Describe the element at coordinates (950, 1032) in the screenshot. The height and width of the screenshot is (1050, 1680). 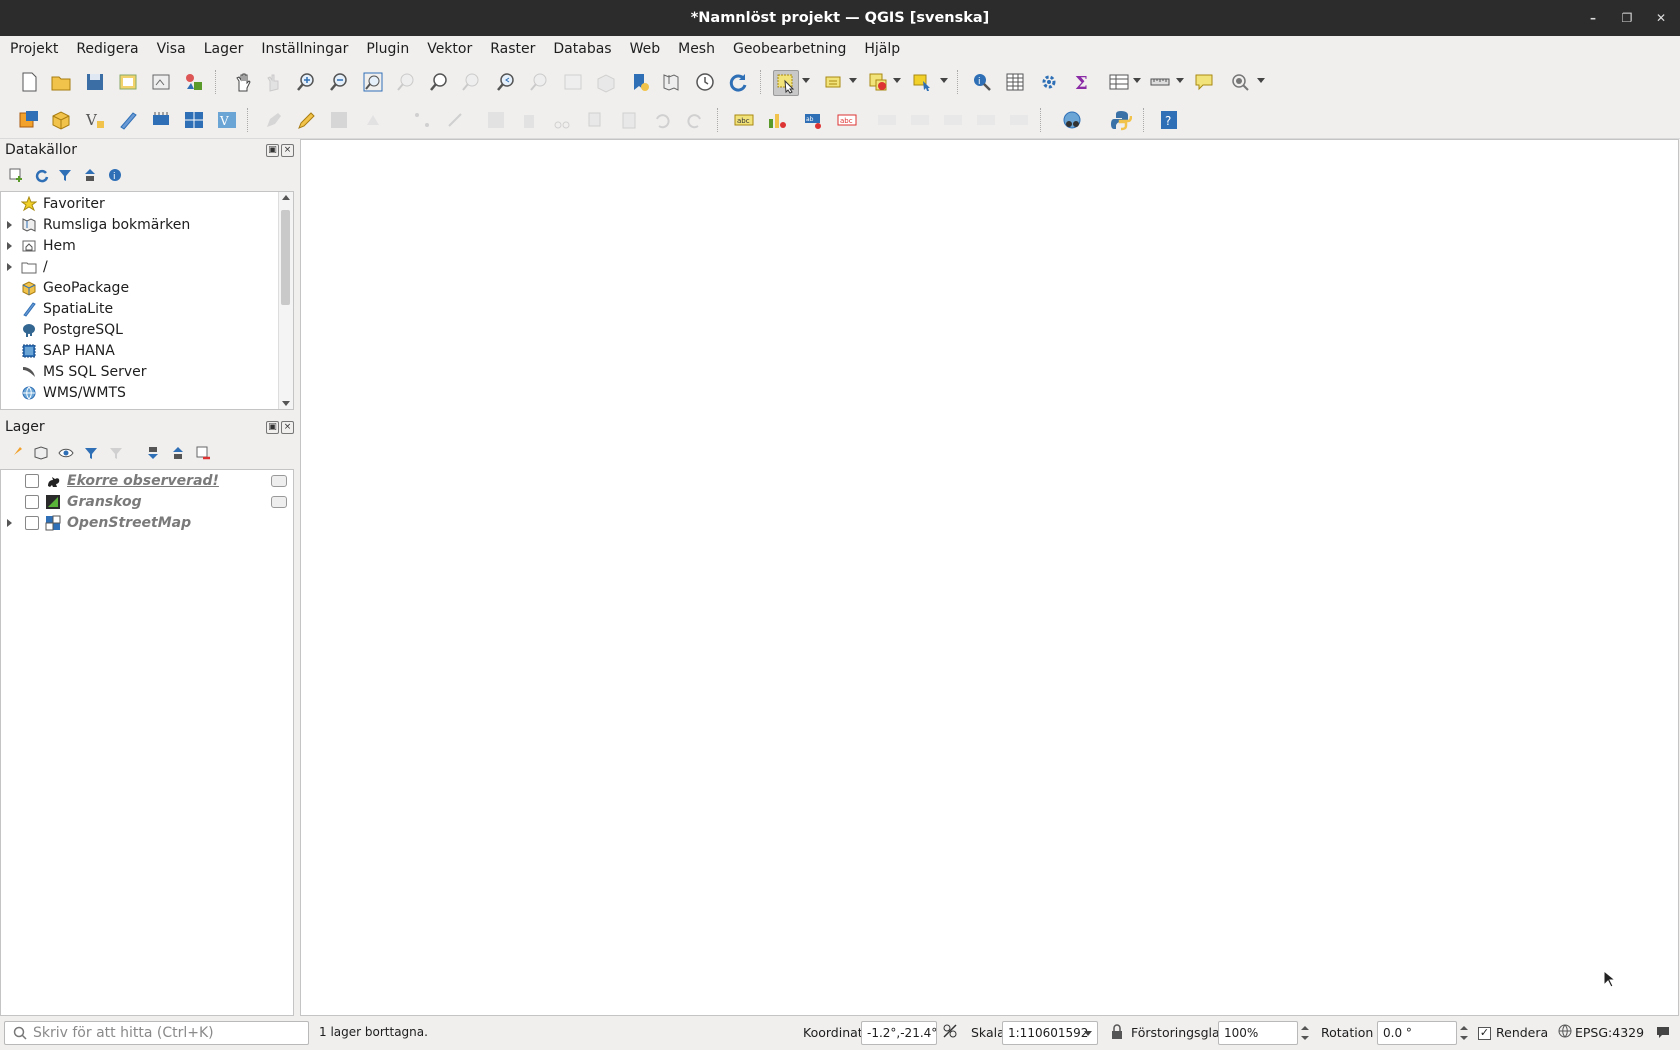
I see `toggle-extents-icon` at that location.